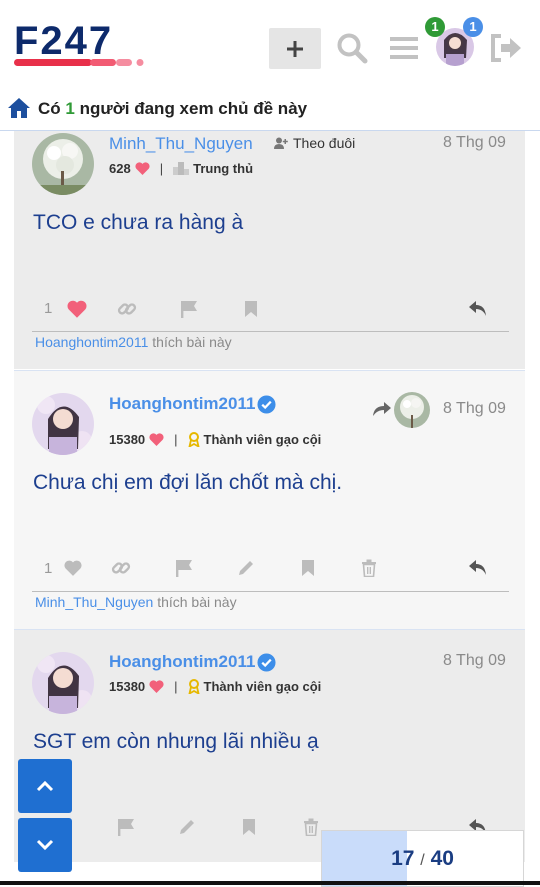 The height and width of the screenshot is (887, 540). I want to click on site-header: F247 1 1, so click(270, 45).